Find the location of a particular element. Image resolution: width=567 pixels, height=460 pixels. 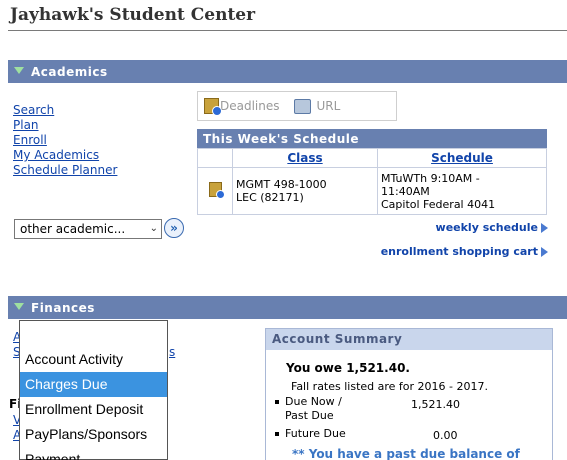

dropdown-option-payment: Payment is located at coordinates (93, 453).